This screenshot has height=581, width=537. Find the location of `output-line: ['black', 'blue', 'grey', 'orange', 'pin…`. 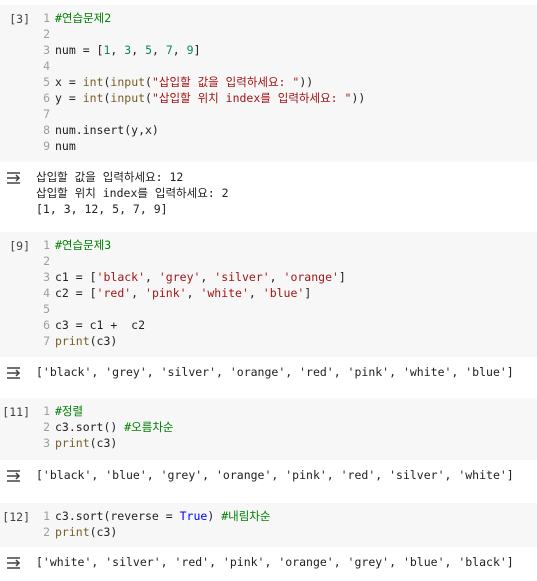

output-line: ['black', 'blue', 'grey', 'orange', 'pin… is located at coordinates (275, 475).